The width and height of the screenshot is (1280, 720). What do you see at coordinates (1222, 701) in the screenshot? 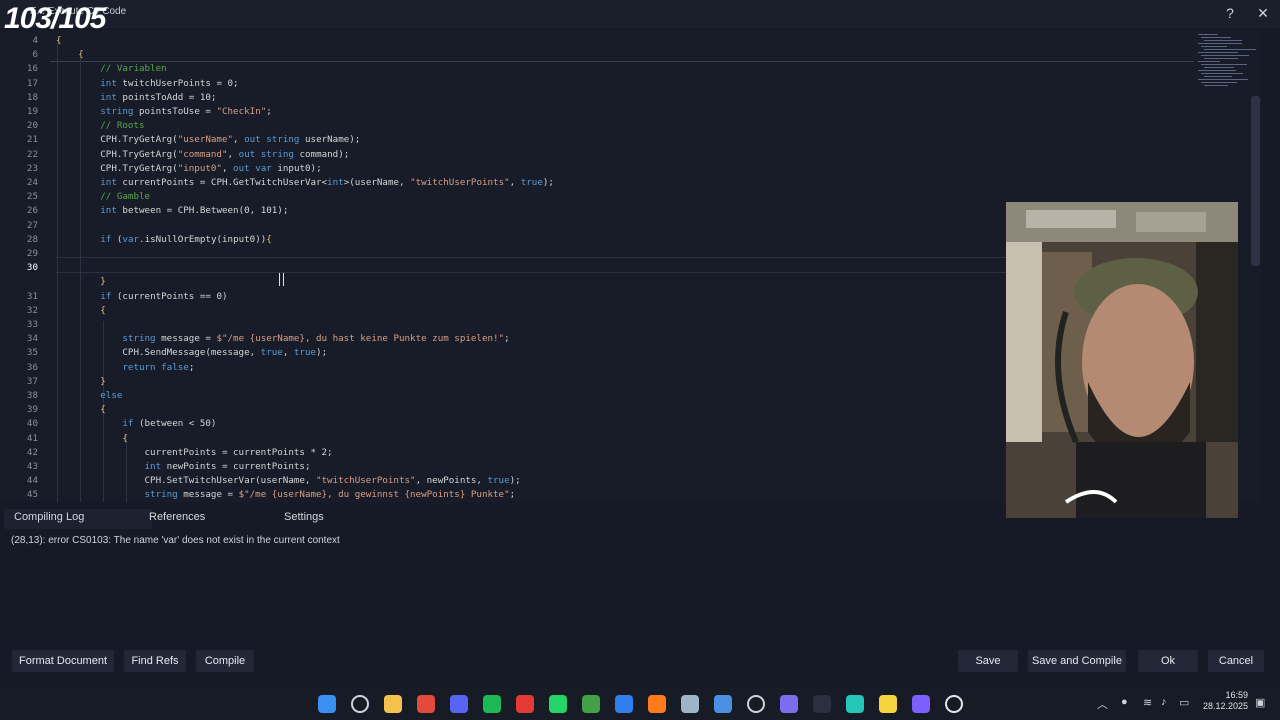
I see `system-clock: 16:59 28.12.2025` at bounding box center [1222, 701].